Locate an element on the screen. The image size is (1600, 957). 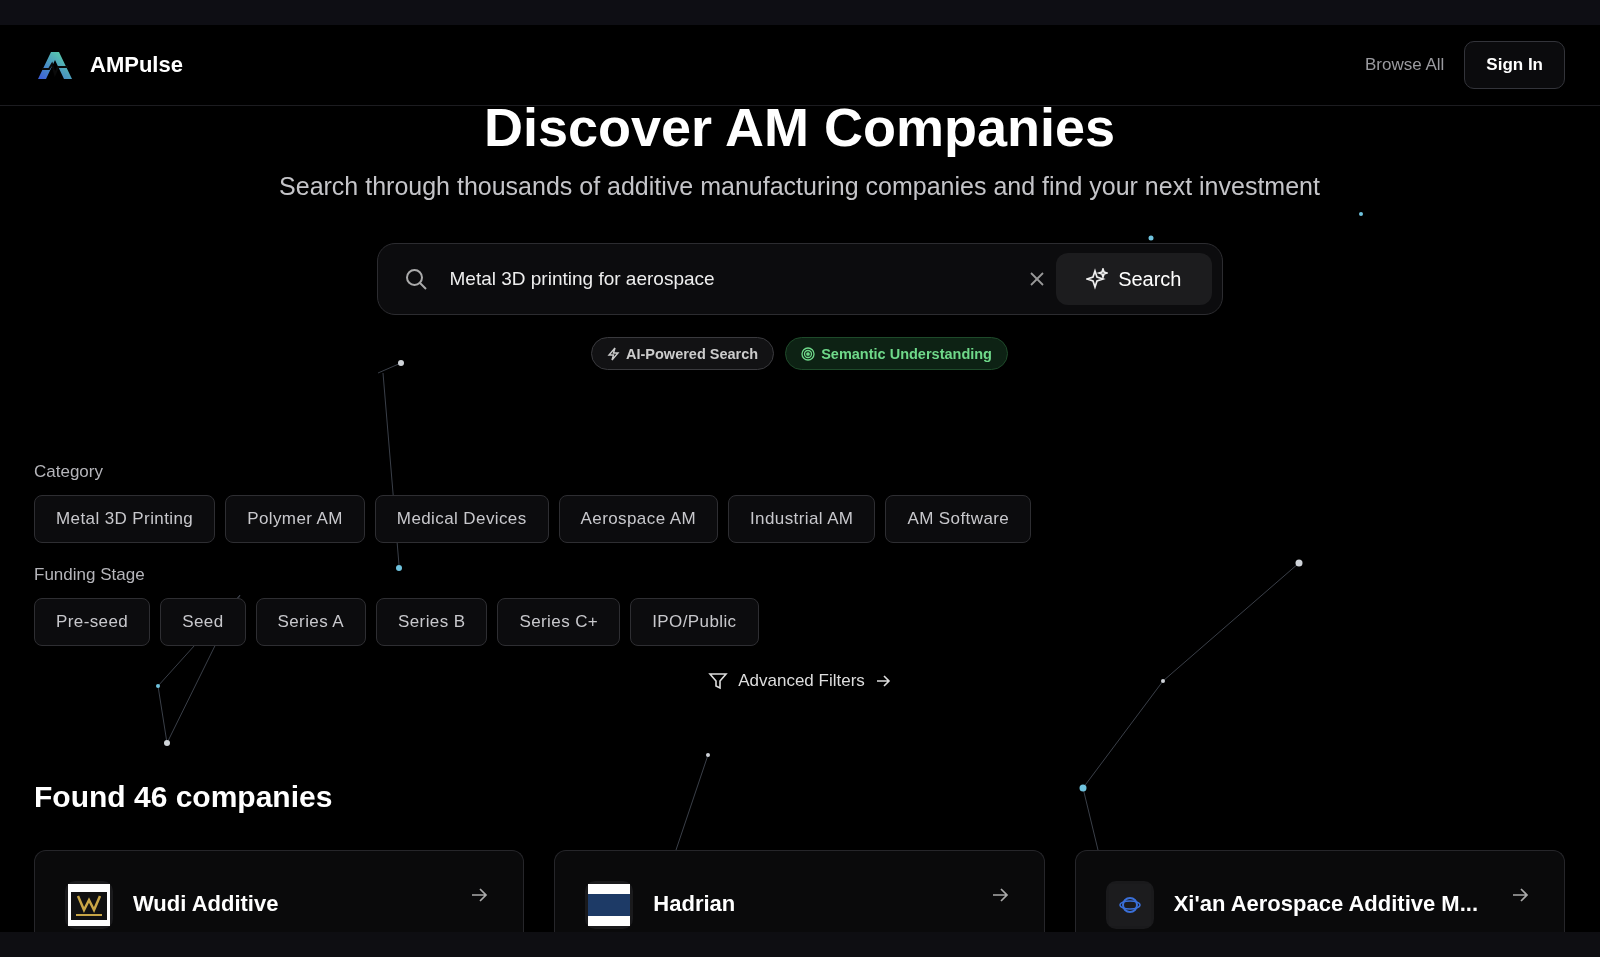
search-field: Metal 3D printing for aerospace Search is located at coordinates (799, 279).